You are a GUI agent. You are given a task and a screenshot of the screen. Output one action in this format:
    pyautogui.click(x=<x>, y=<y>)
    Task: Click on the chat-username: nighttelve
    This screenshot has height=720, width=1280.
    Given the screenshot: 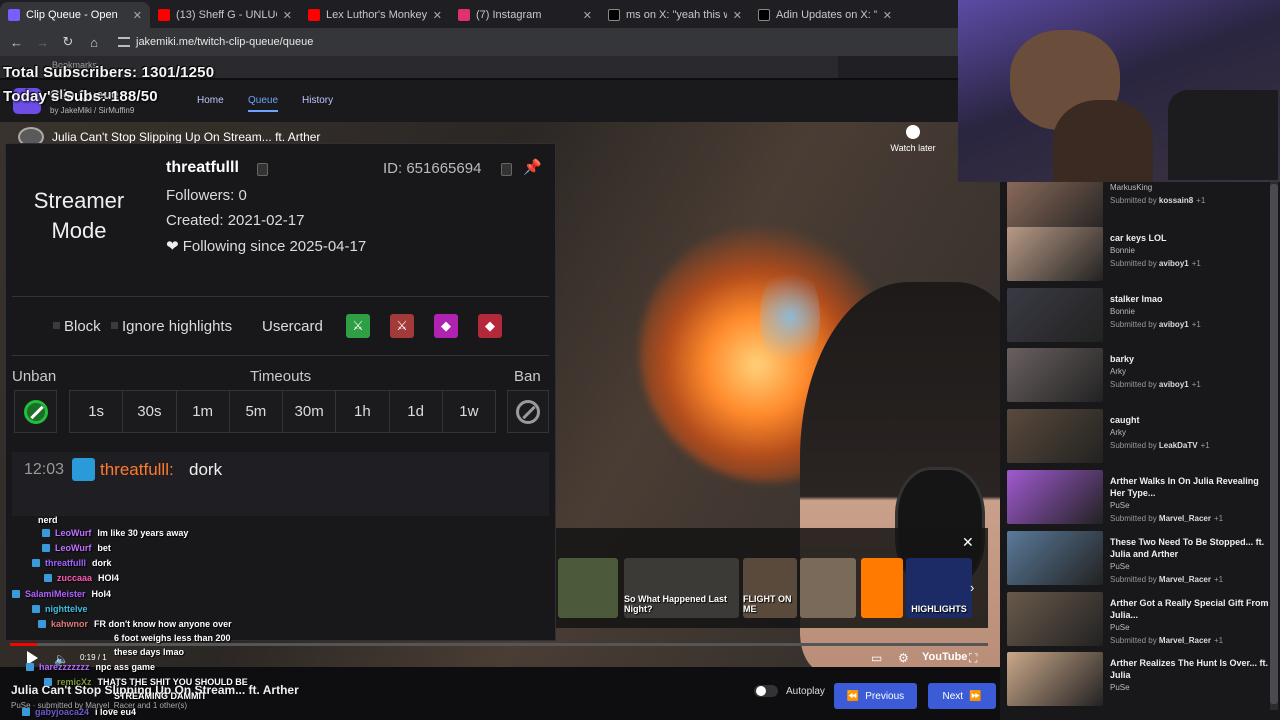 What is the action you would take?
    pyautogui.click(x=66, y=609)
    